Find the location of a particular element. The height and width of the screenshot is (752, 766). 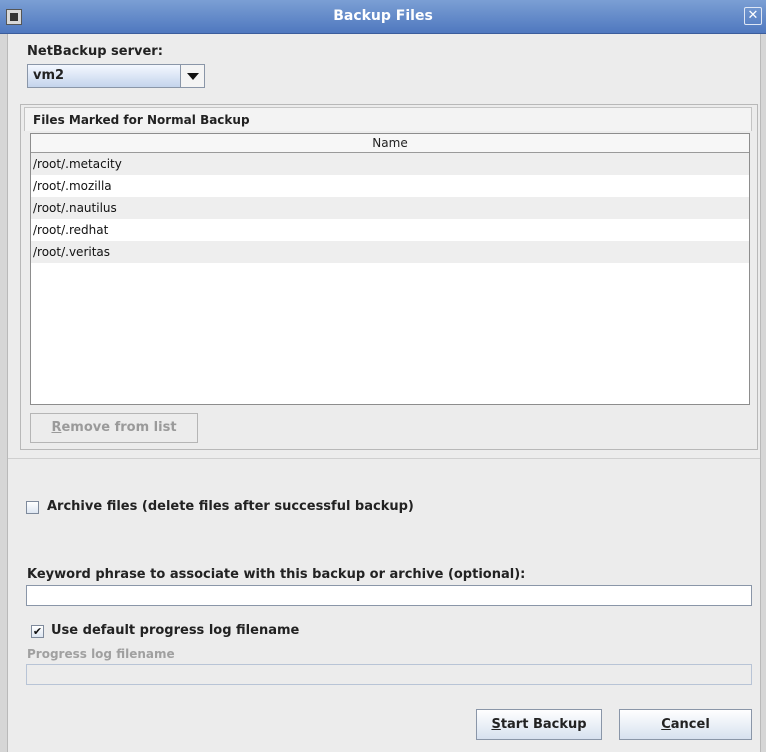

window-title: Backup Files is located at coordinates (383, 16).